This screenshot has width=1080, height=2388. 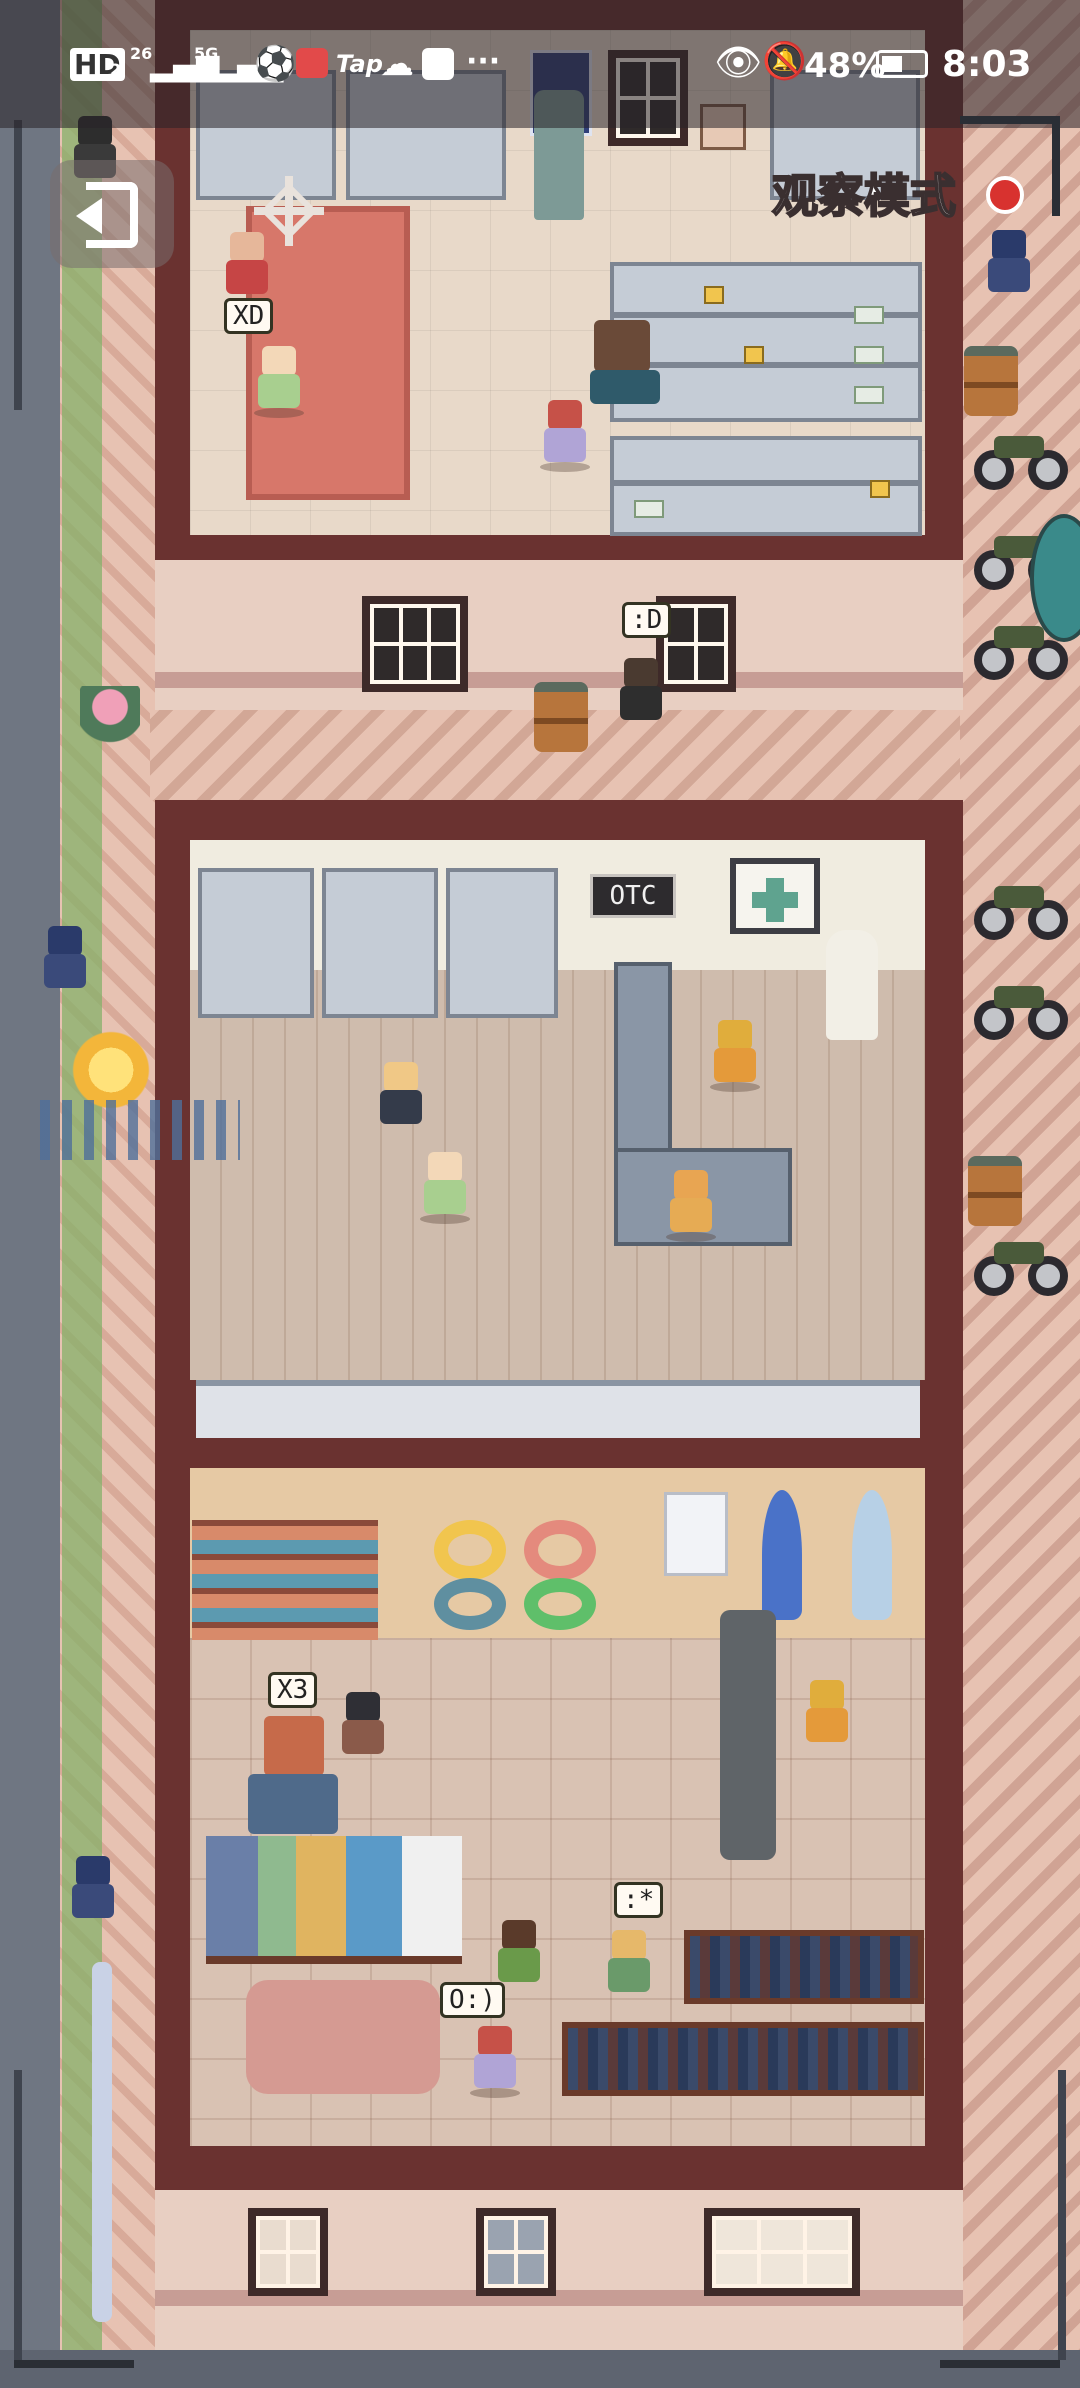 I want to click on road, so click(x=30, y=1194).